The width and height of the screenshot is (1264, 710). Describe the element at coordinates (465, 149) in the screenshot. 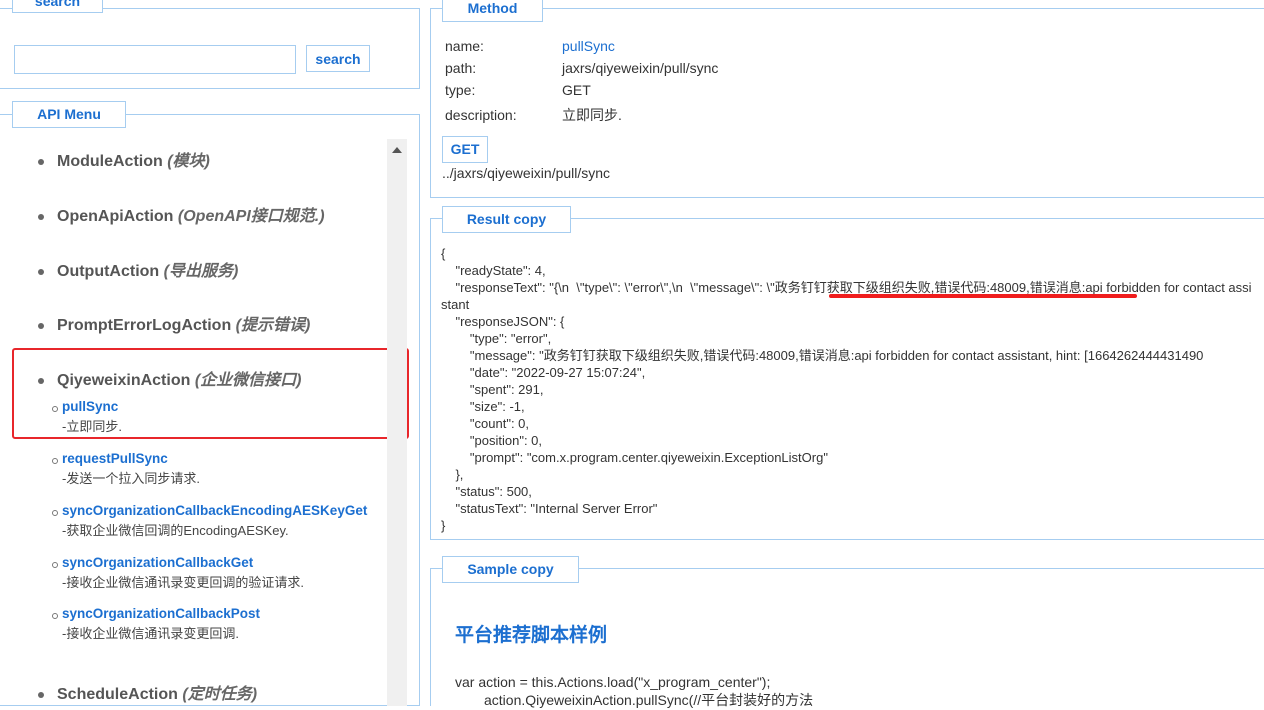

I see `get-request-button: GET` at that location.